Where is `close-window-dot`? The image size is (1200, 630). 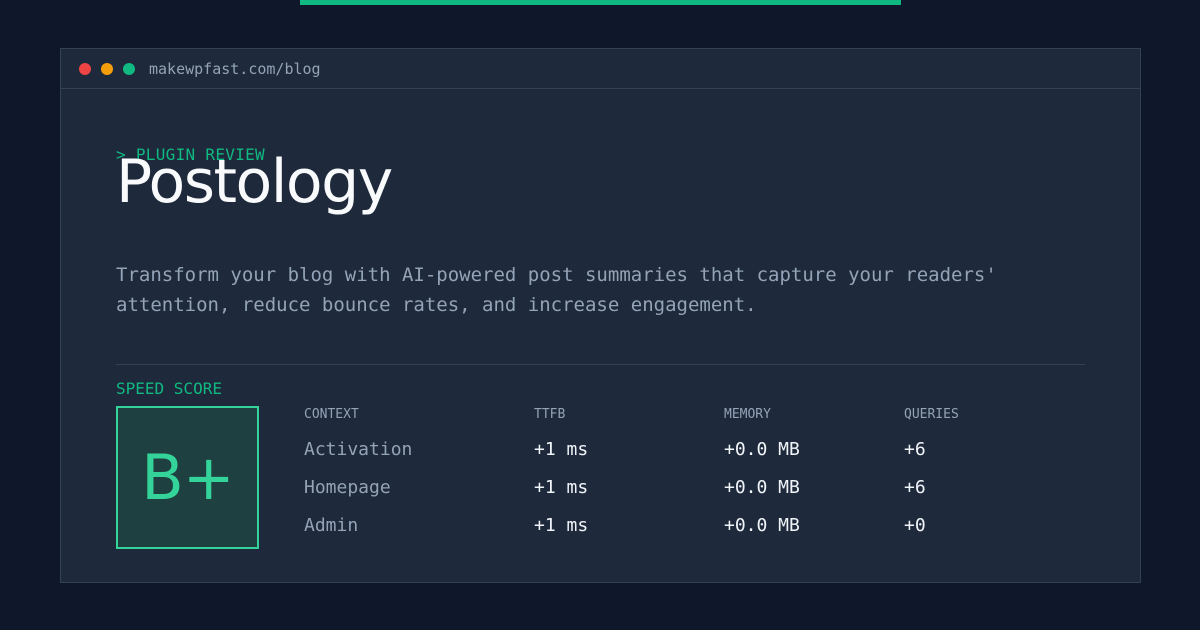 close-window-dot is located at coordinates (85, 68).